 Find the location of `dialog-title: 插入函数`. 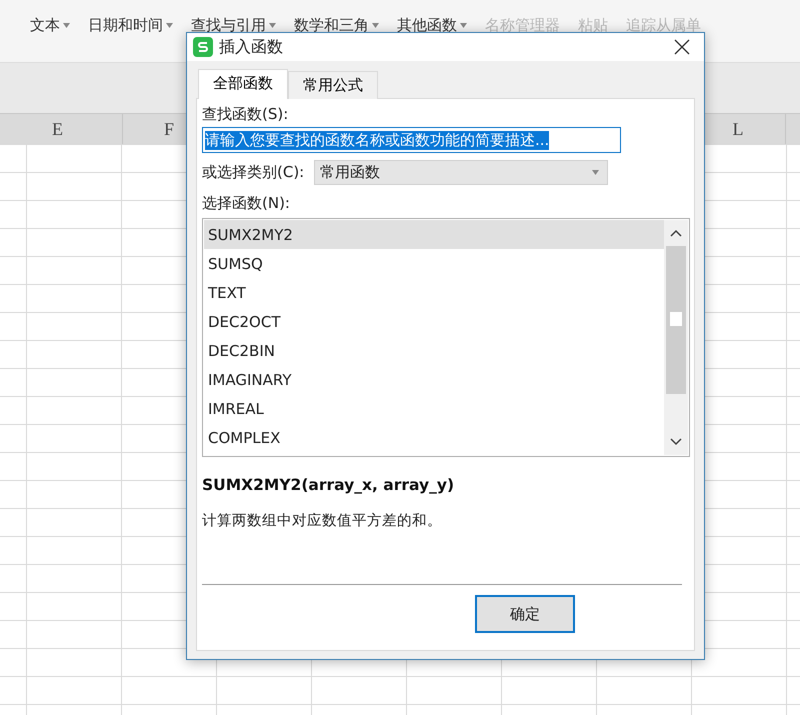

dialog-title: 插入函数 is located at coordinates (251, 47).